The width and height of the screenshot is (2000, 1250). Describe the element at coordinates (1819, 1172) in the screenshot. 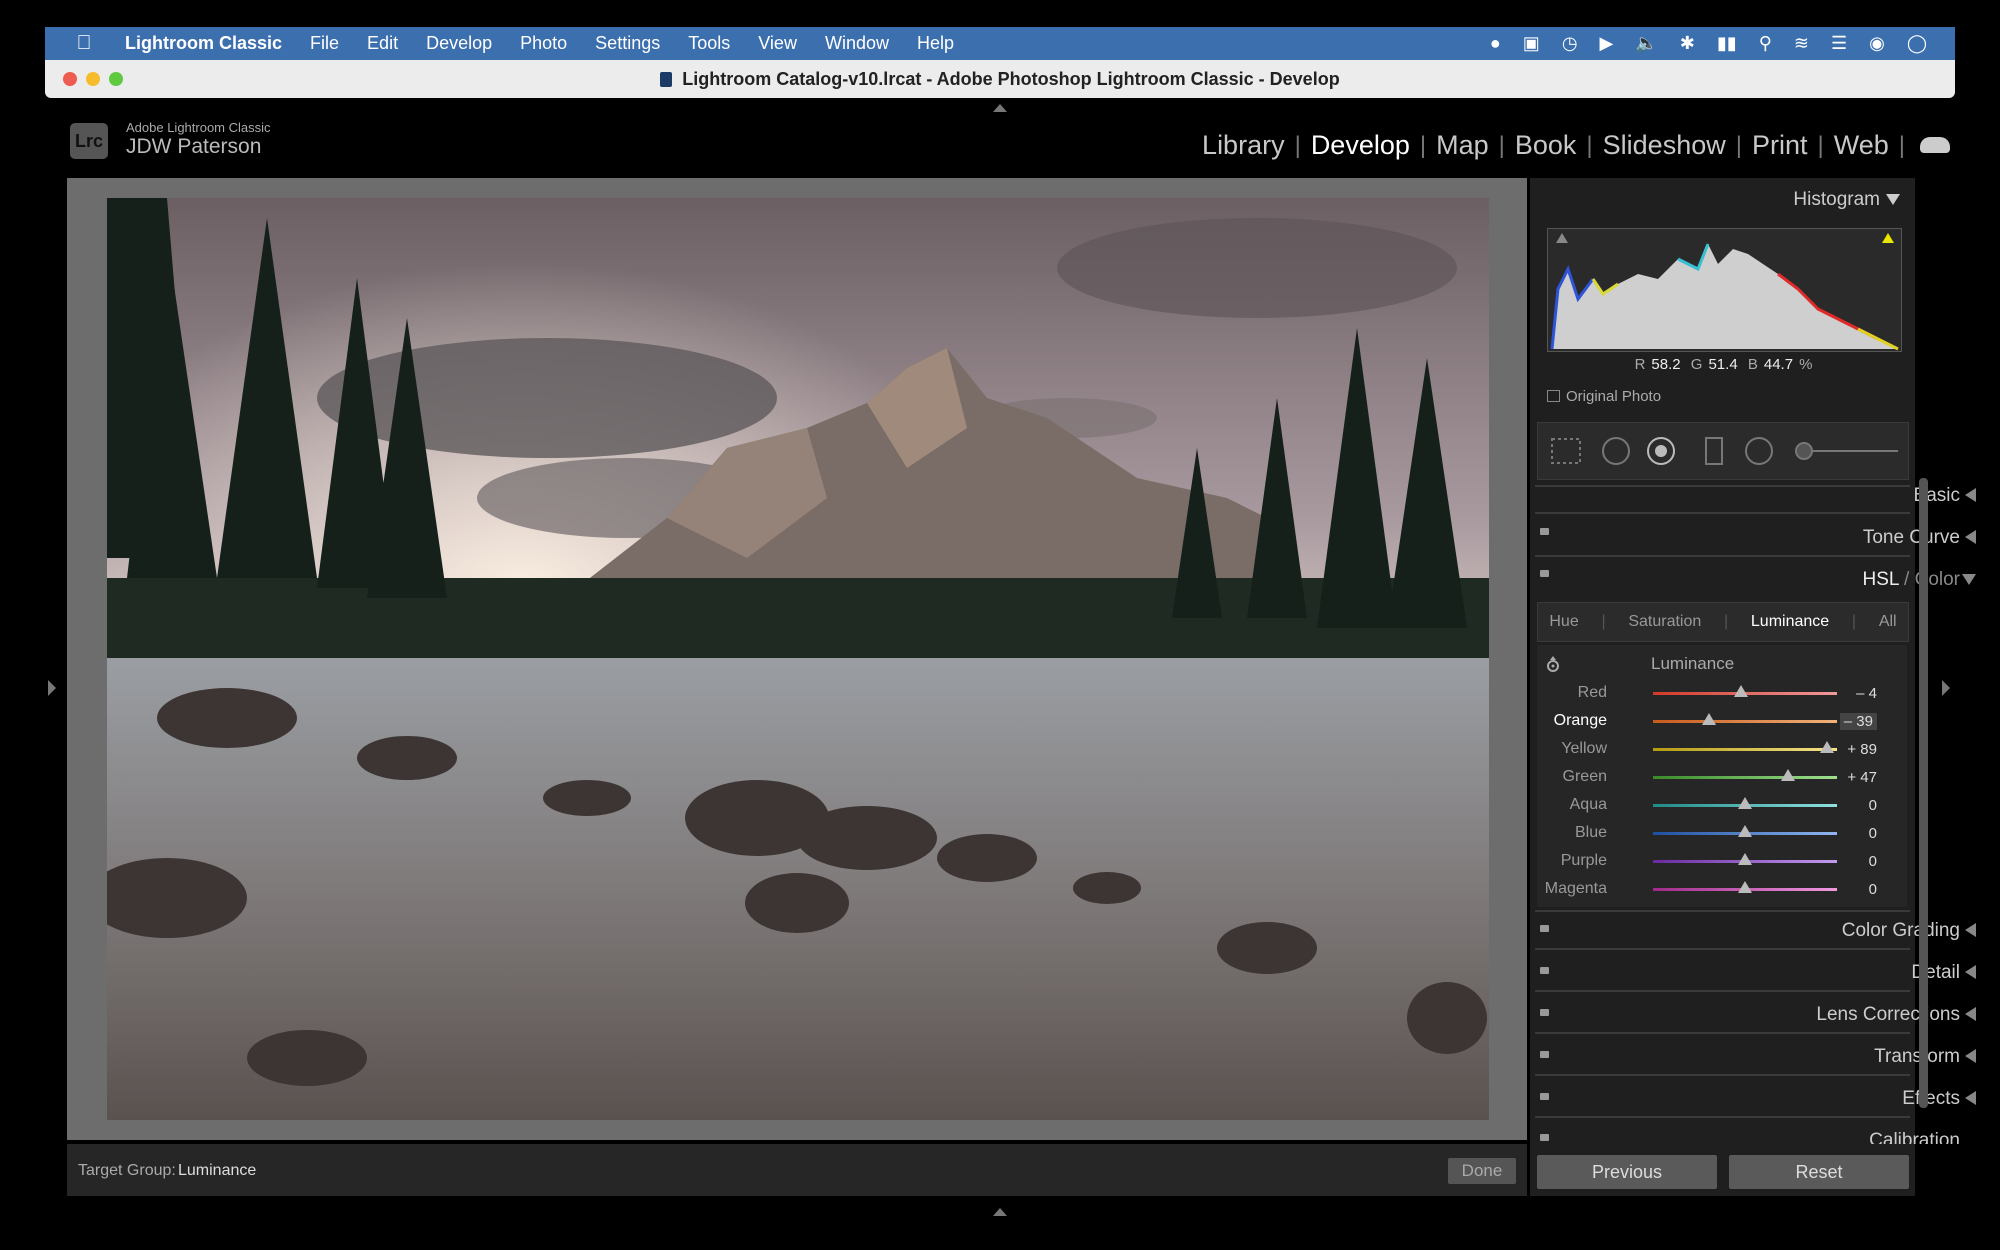

I see `reset-button: Reset` at that location.